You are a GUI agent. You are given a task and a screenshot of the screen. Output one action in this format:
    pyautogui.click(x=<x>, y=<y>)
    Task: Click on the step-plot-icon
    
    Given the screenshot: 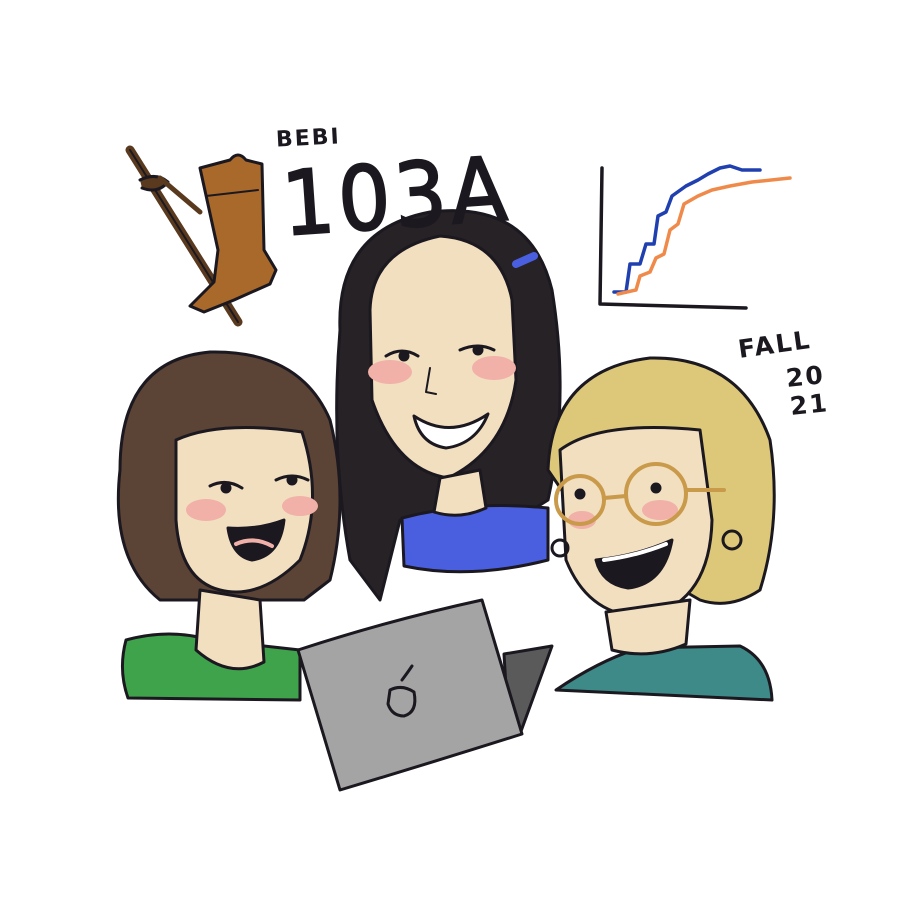 What is the action you would take?
    pyautogui.click(x=695, y=237)
    